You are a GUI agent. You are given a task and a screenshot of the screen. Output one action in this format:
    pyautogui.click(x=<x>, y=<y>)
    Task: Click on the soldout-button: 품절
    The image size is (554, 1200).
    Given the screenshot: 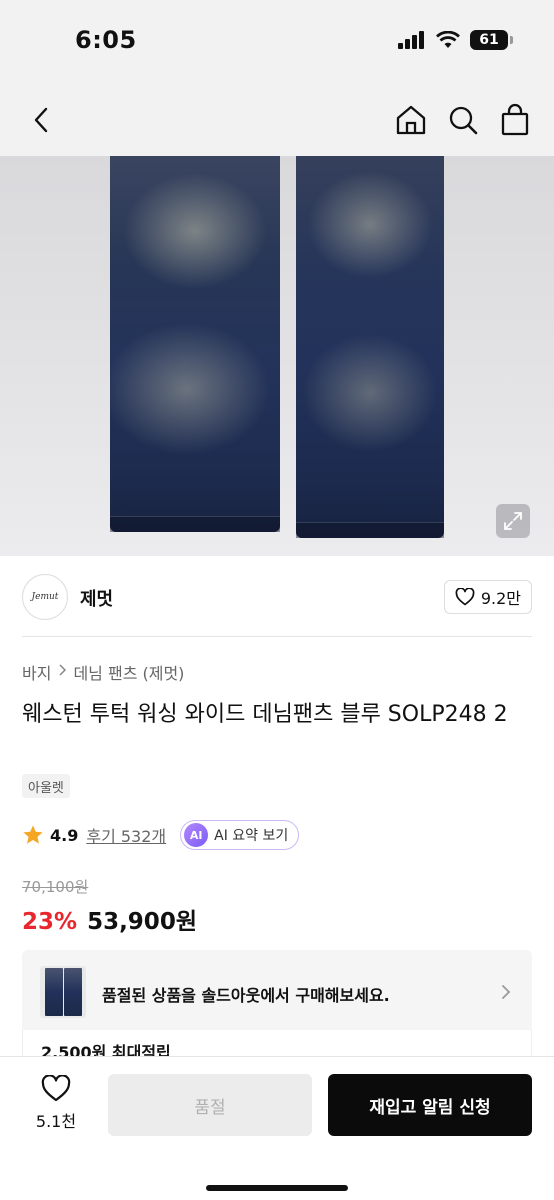 What is the action you would take?
    pyautogui.click(x=210, y=1105)
    